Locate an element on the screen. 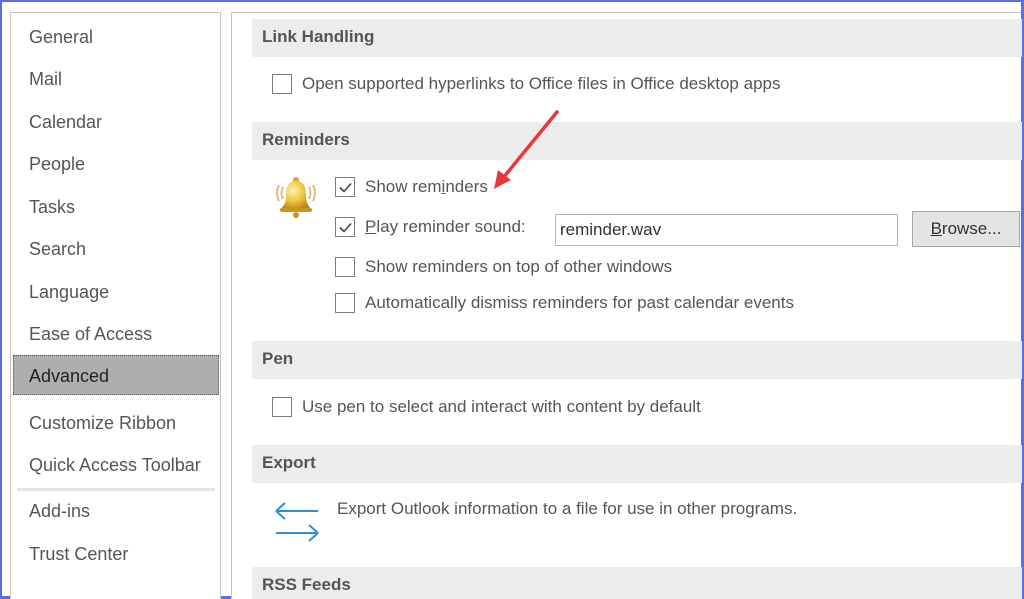 This screenshot has width=1024, height=599. sidebar-item-search: Search is located at coordinates (115, 249).